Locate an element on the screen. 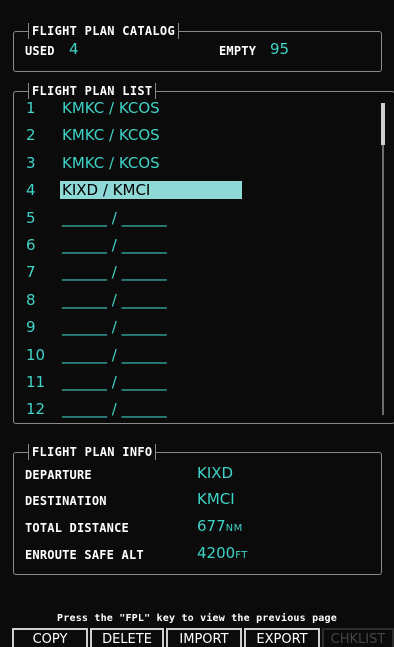 Image resolution: width=394 pixels, height=647 pixels. flight-plan-row: 3 KMKC / KCOS is located at coordinates (191, 163).